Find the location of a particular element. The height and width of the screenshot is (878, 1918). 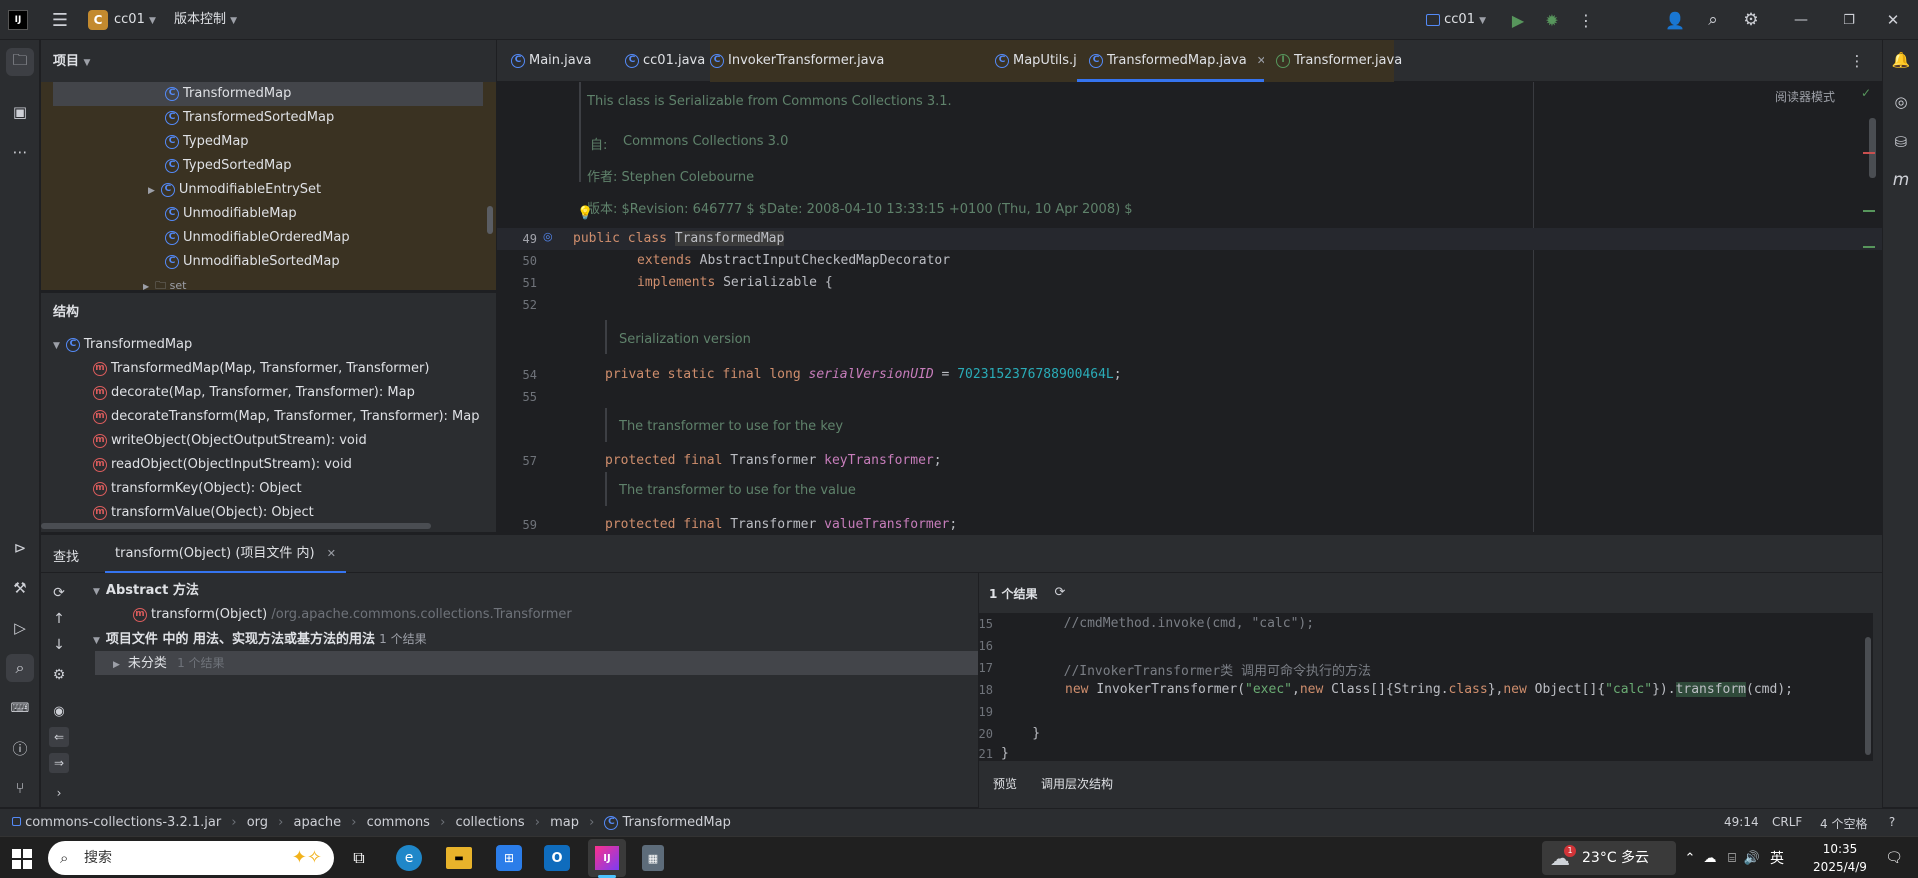

arrow-down-icon: ↓ is located at coordinates (59, 645).